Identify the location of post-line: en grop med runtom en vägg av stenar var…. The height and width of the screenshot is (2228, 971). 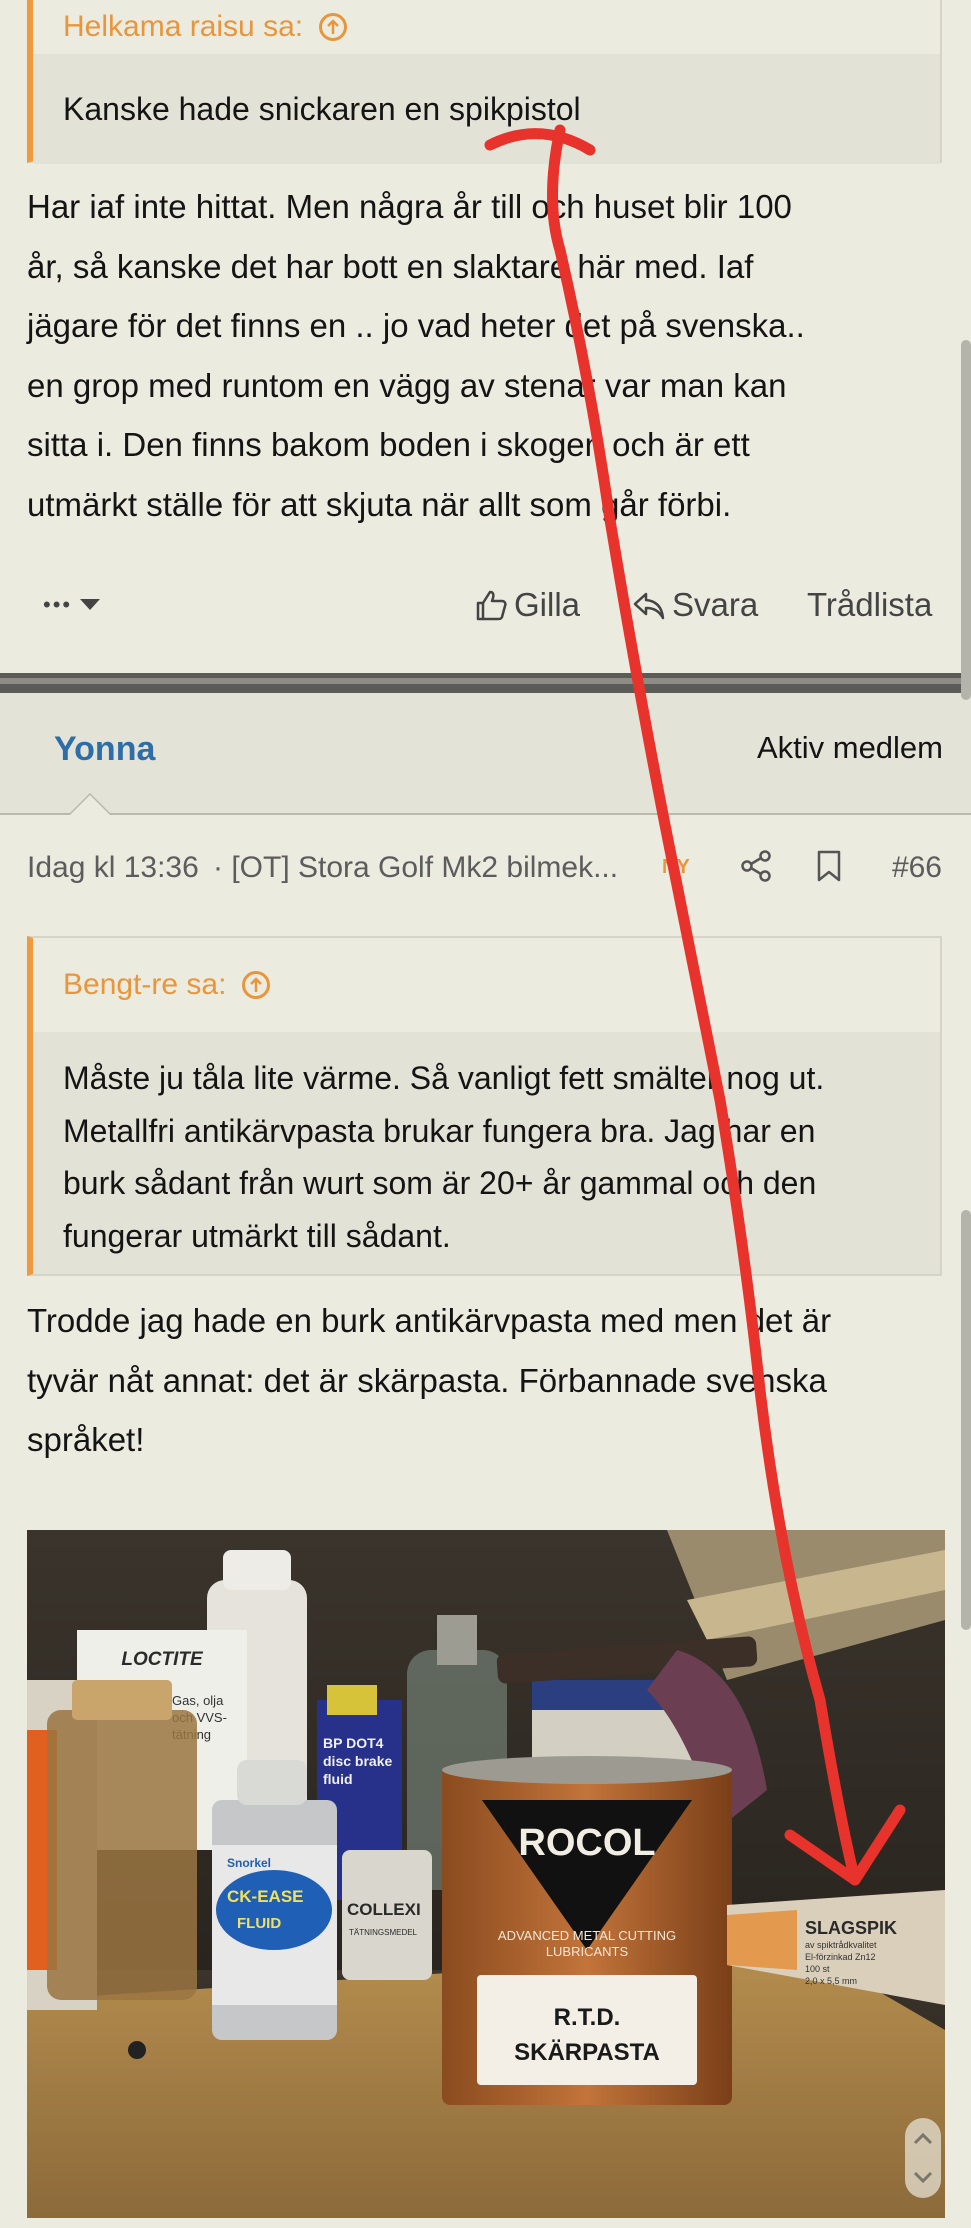
(407, 385).